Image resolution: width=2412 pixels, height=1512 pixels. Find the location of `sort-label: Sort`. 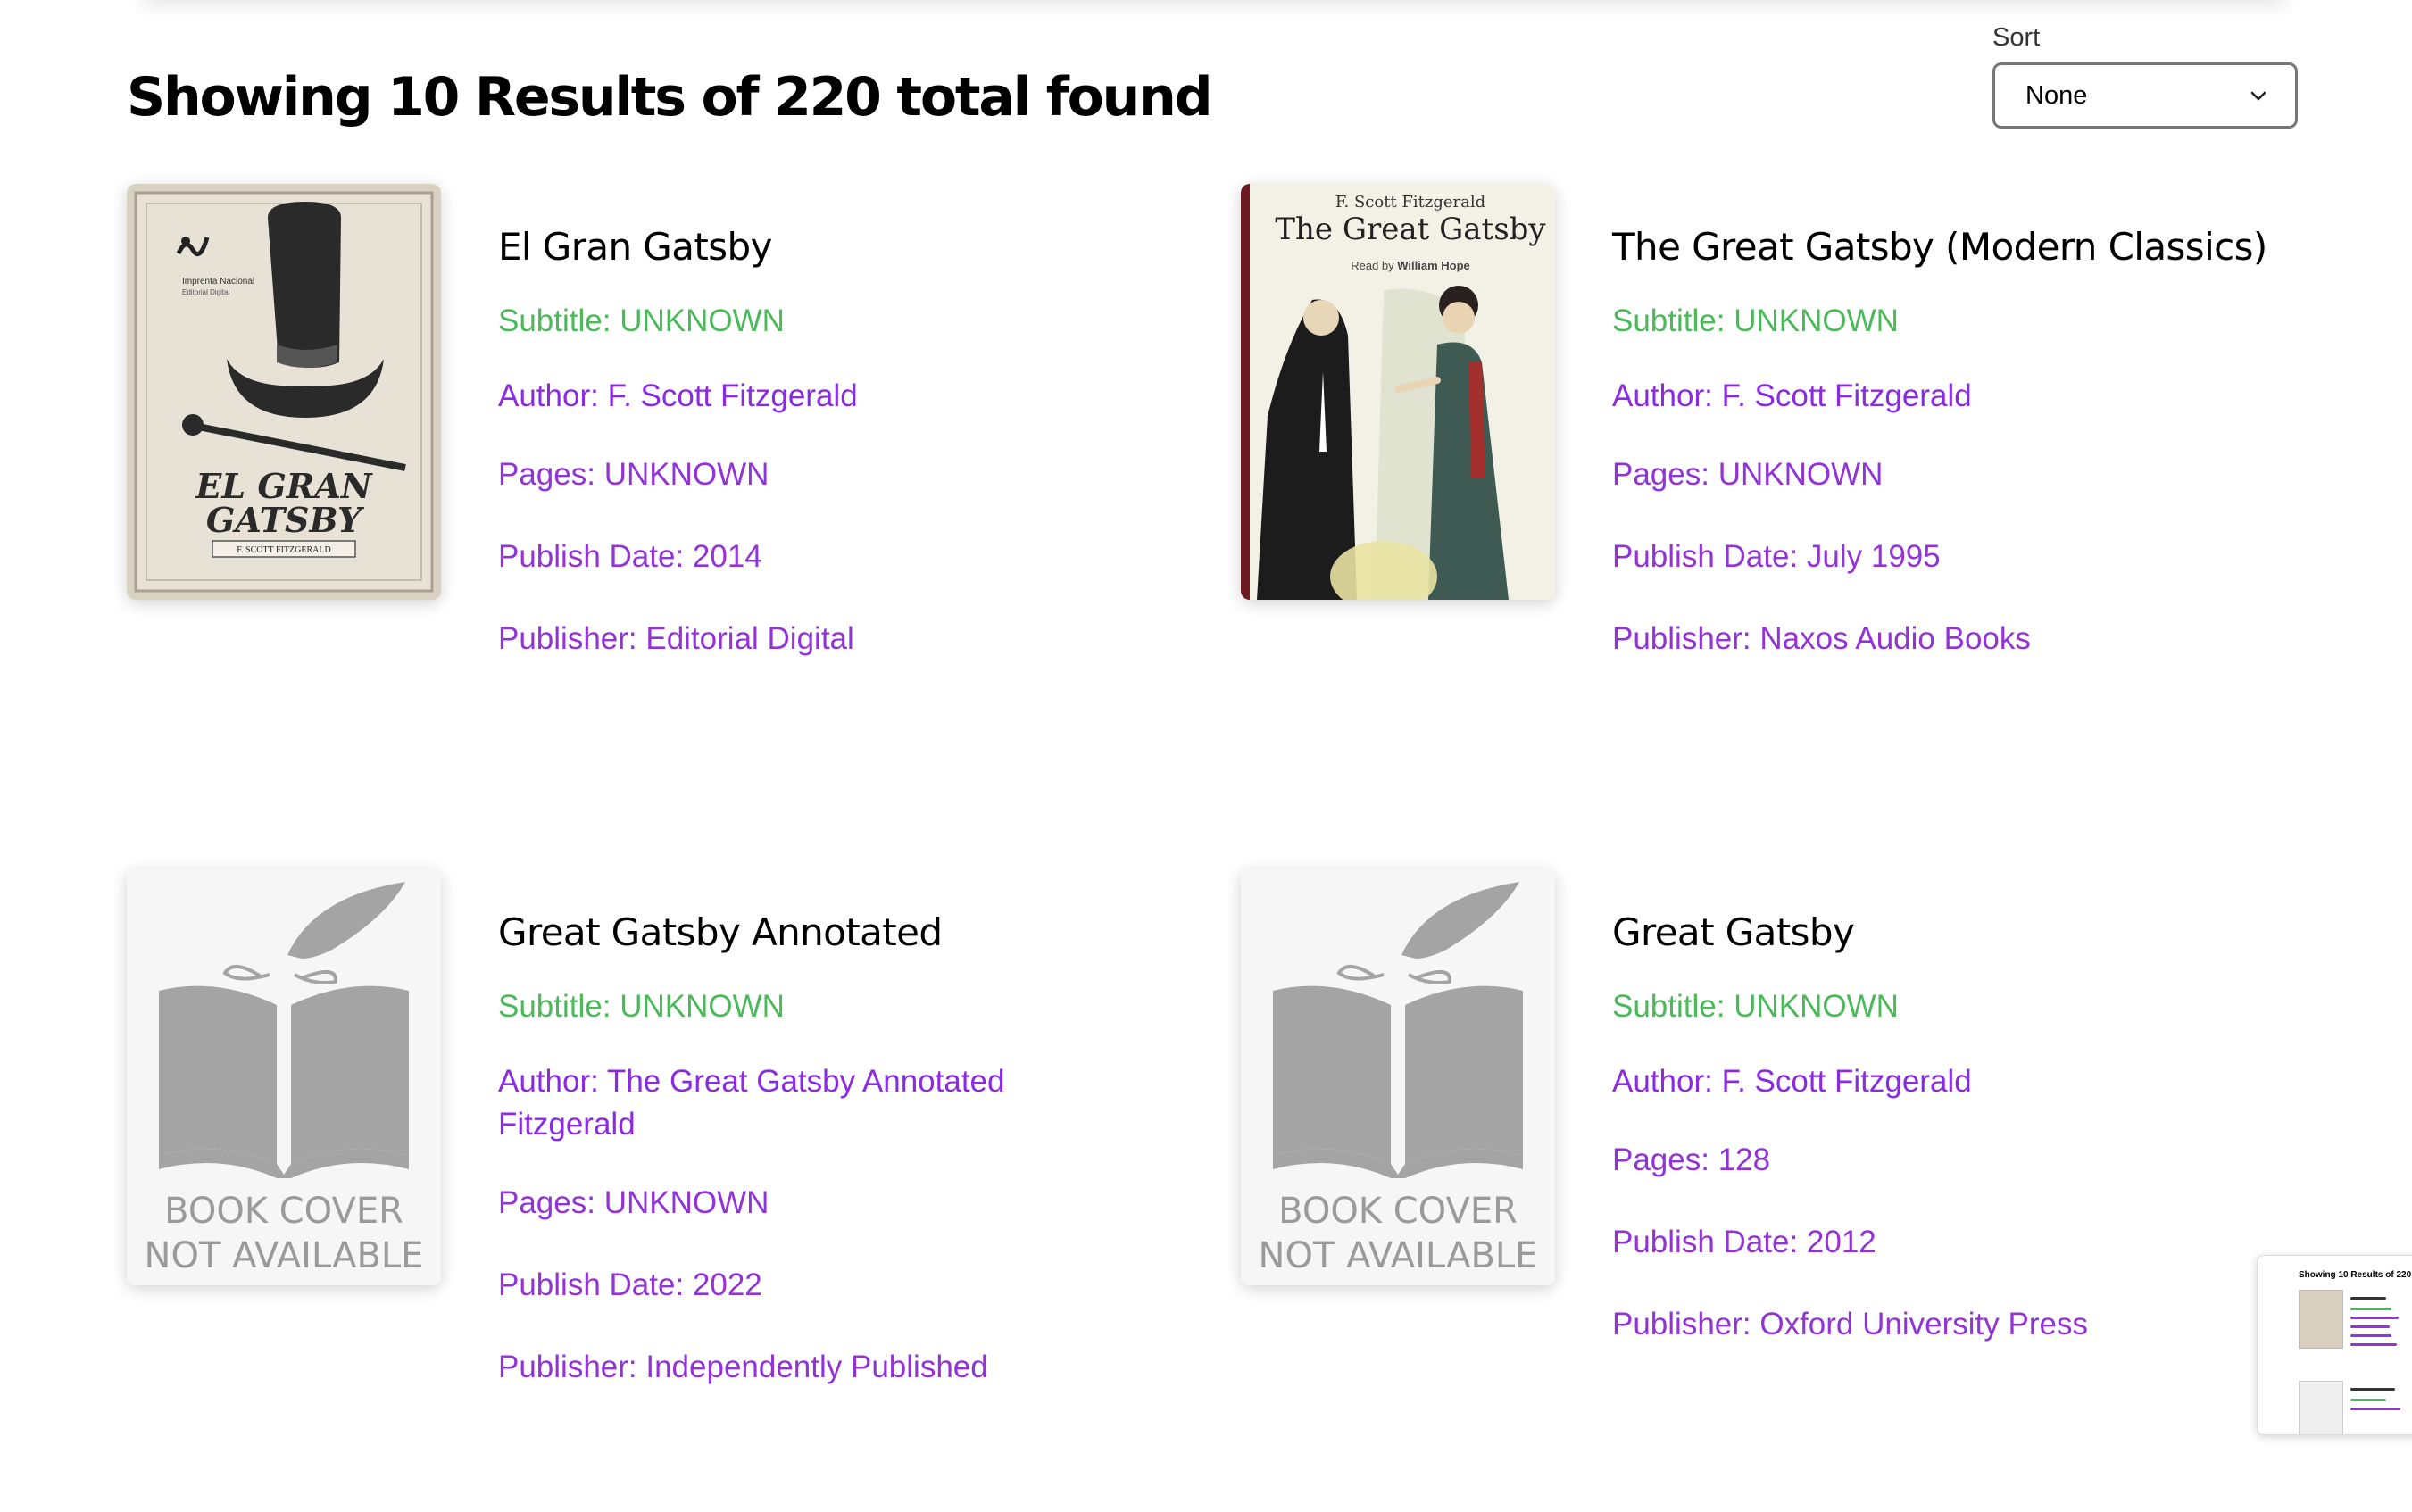

sort-label: Sort is located at coordinates (2017, 38).